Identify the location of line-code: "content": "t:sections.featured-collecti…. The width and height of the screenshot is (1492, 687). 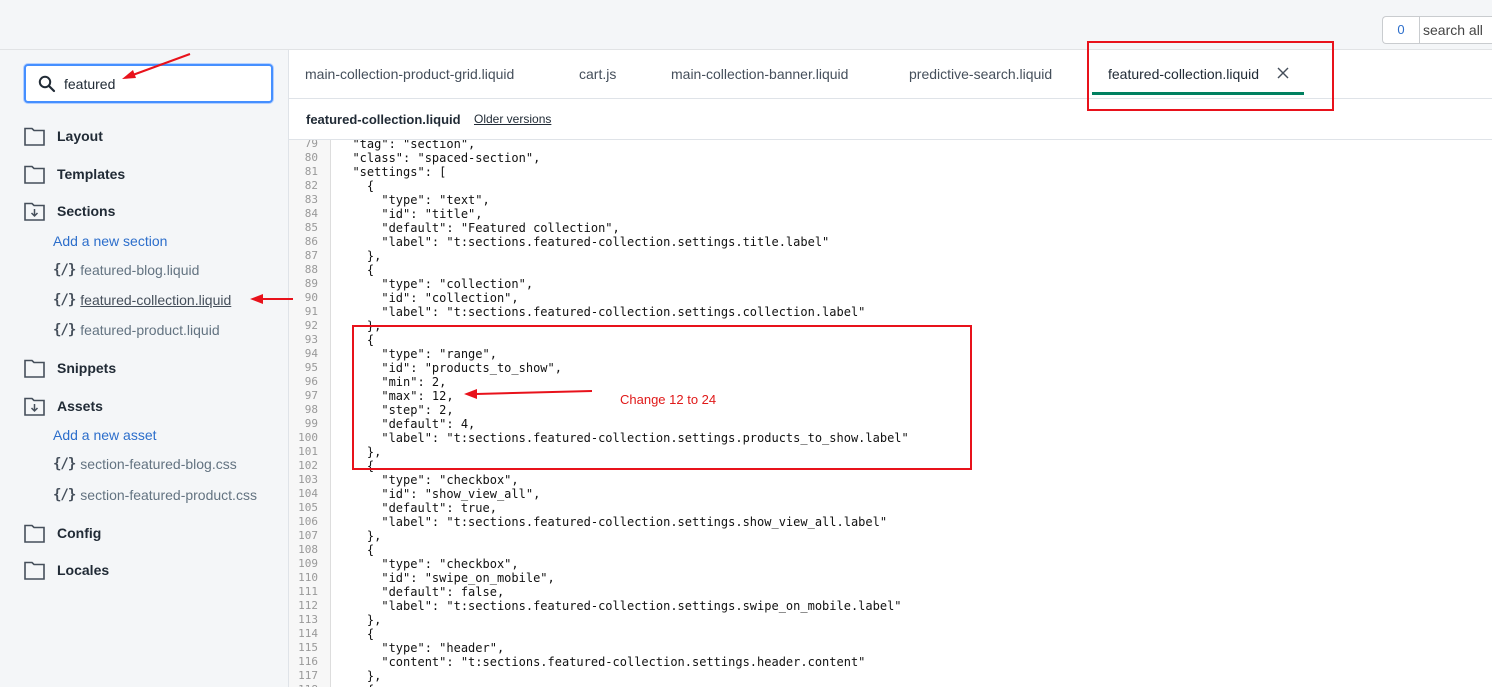
(602, 662).